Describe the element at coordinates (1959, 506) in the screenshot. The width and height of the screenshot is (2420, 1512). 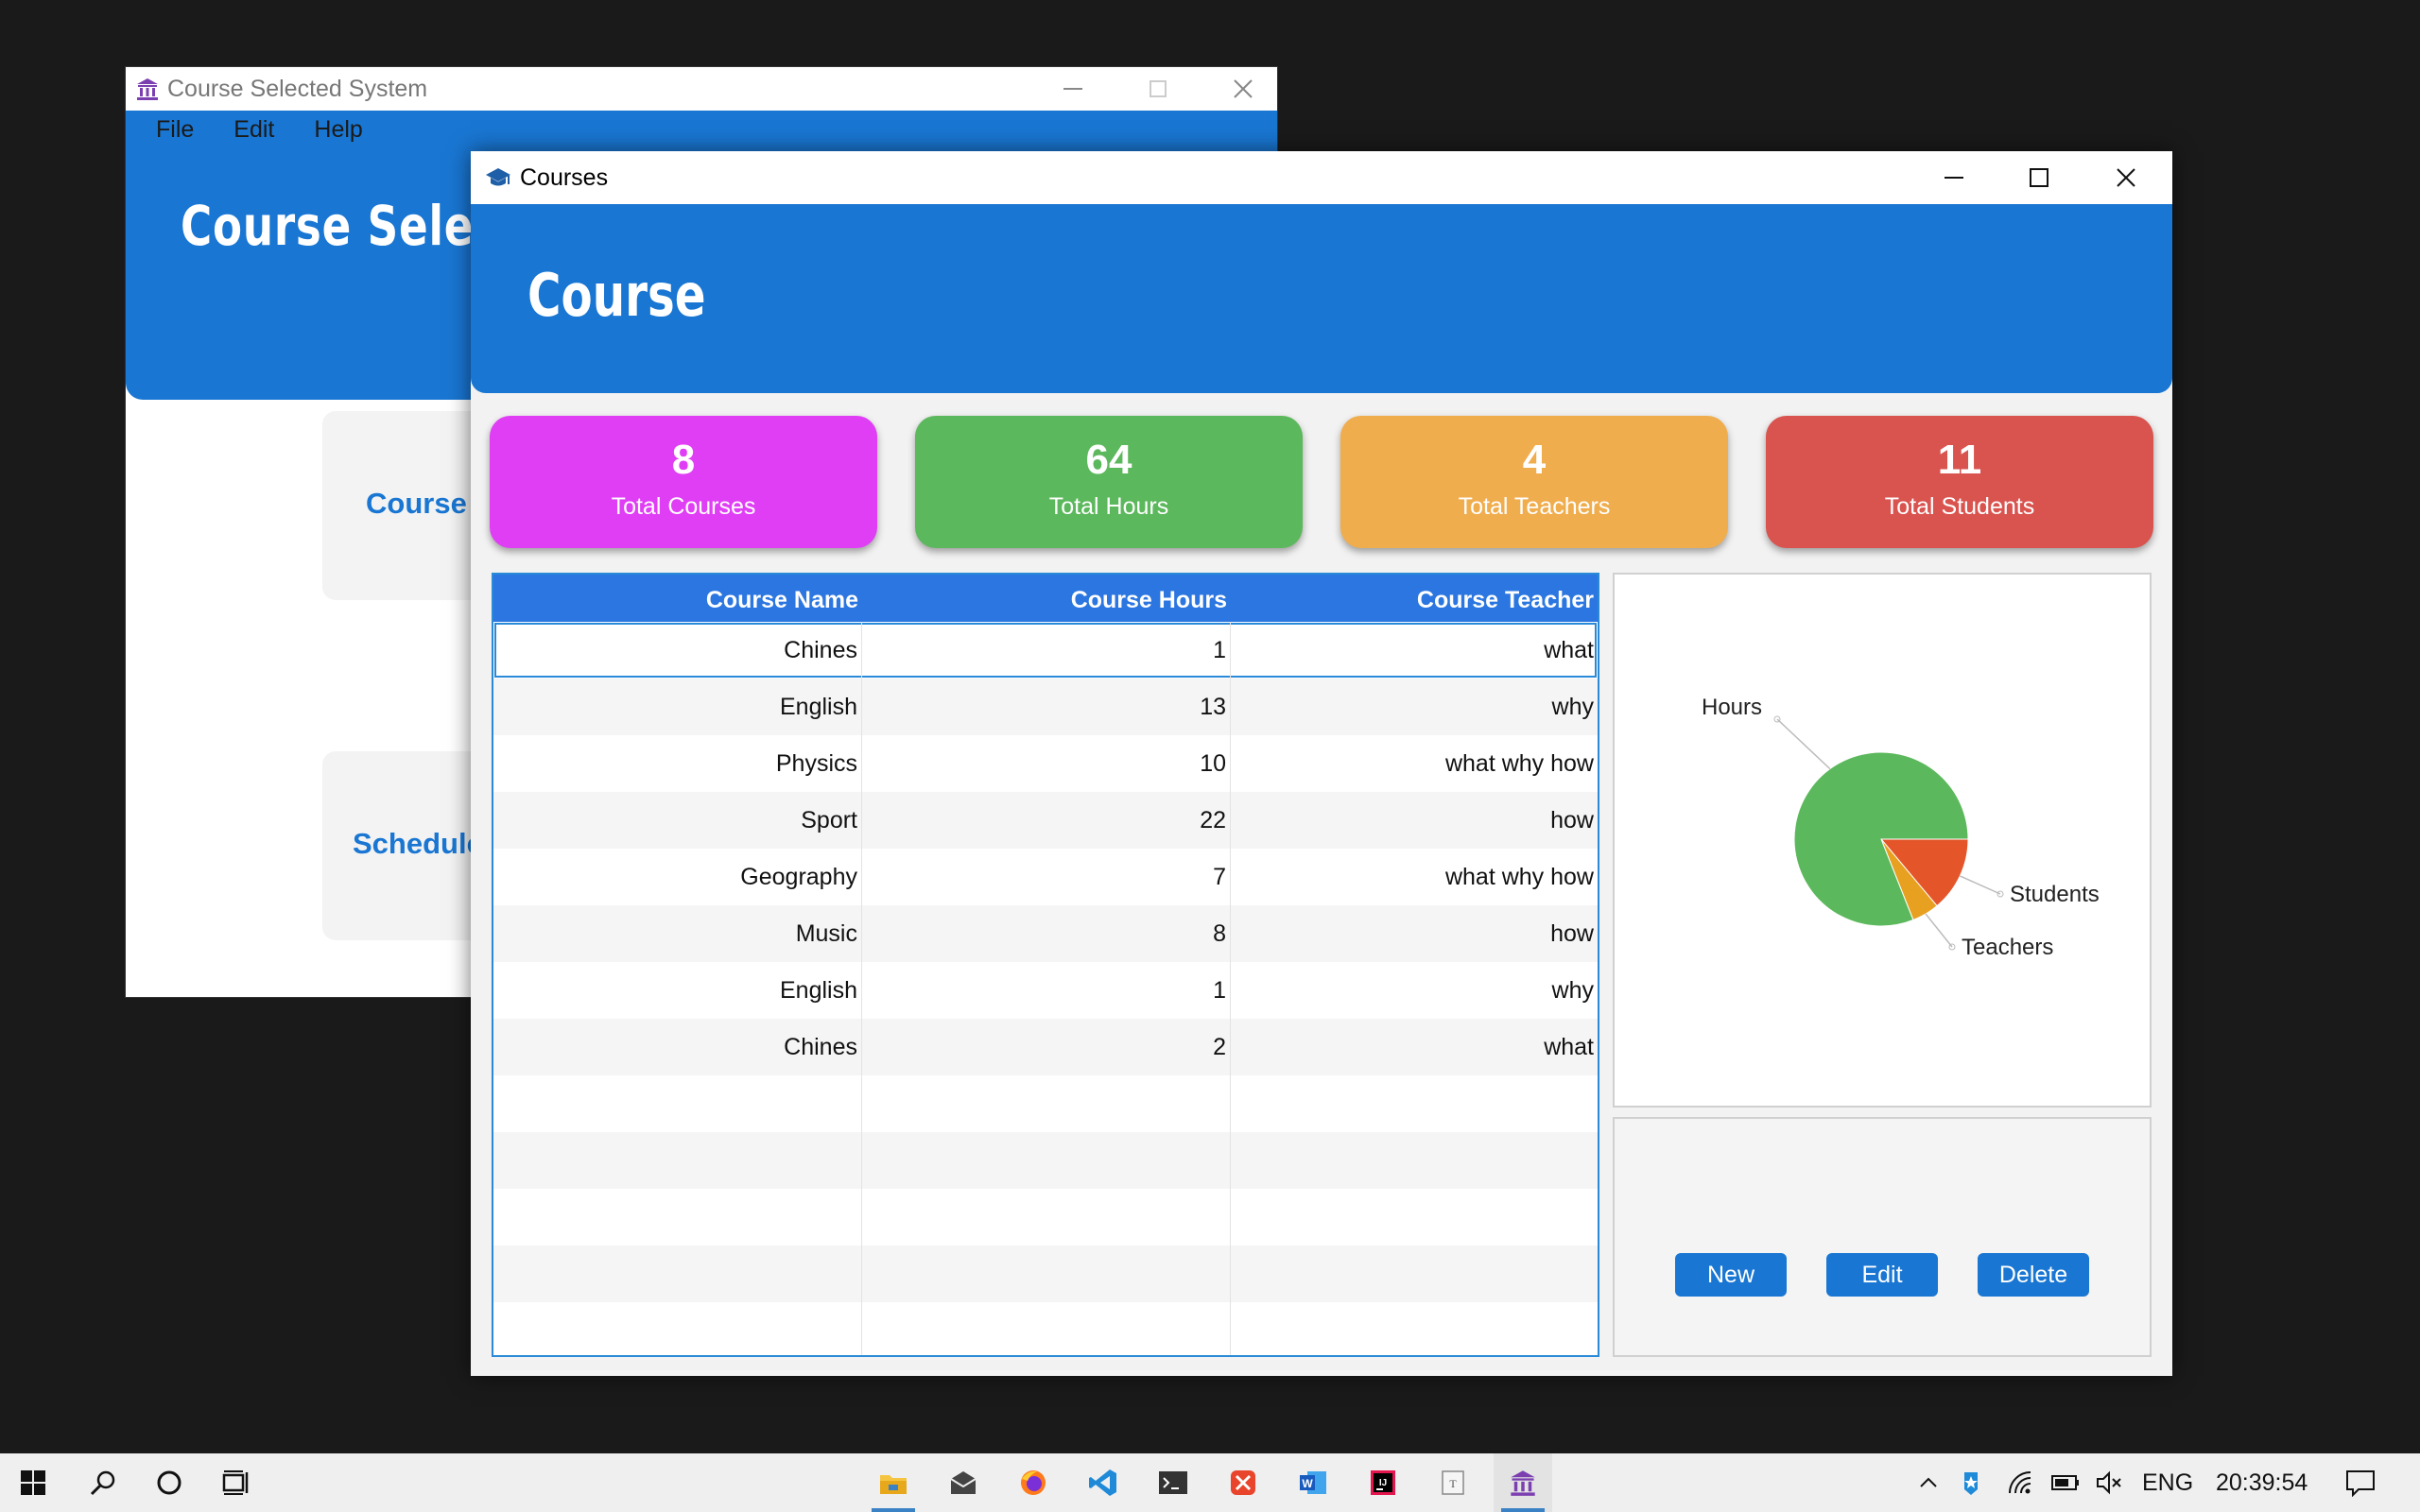
I see `stat-label: Total Students` at that location.